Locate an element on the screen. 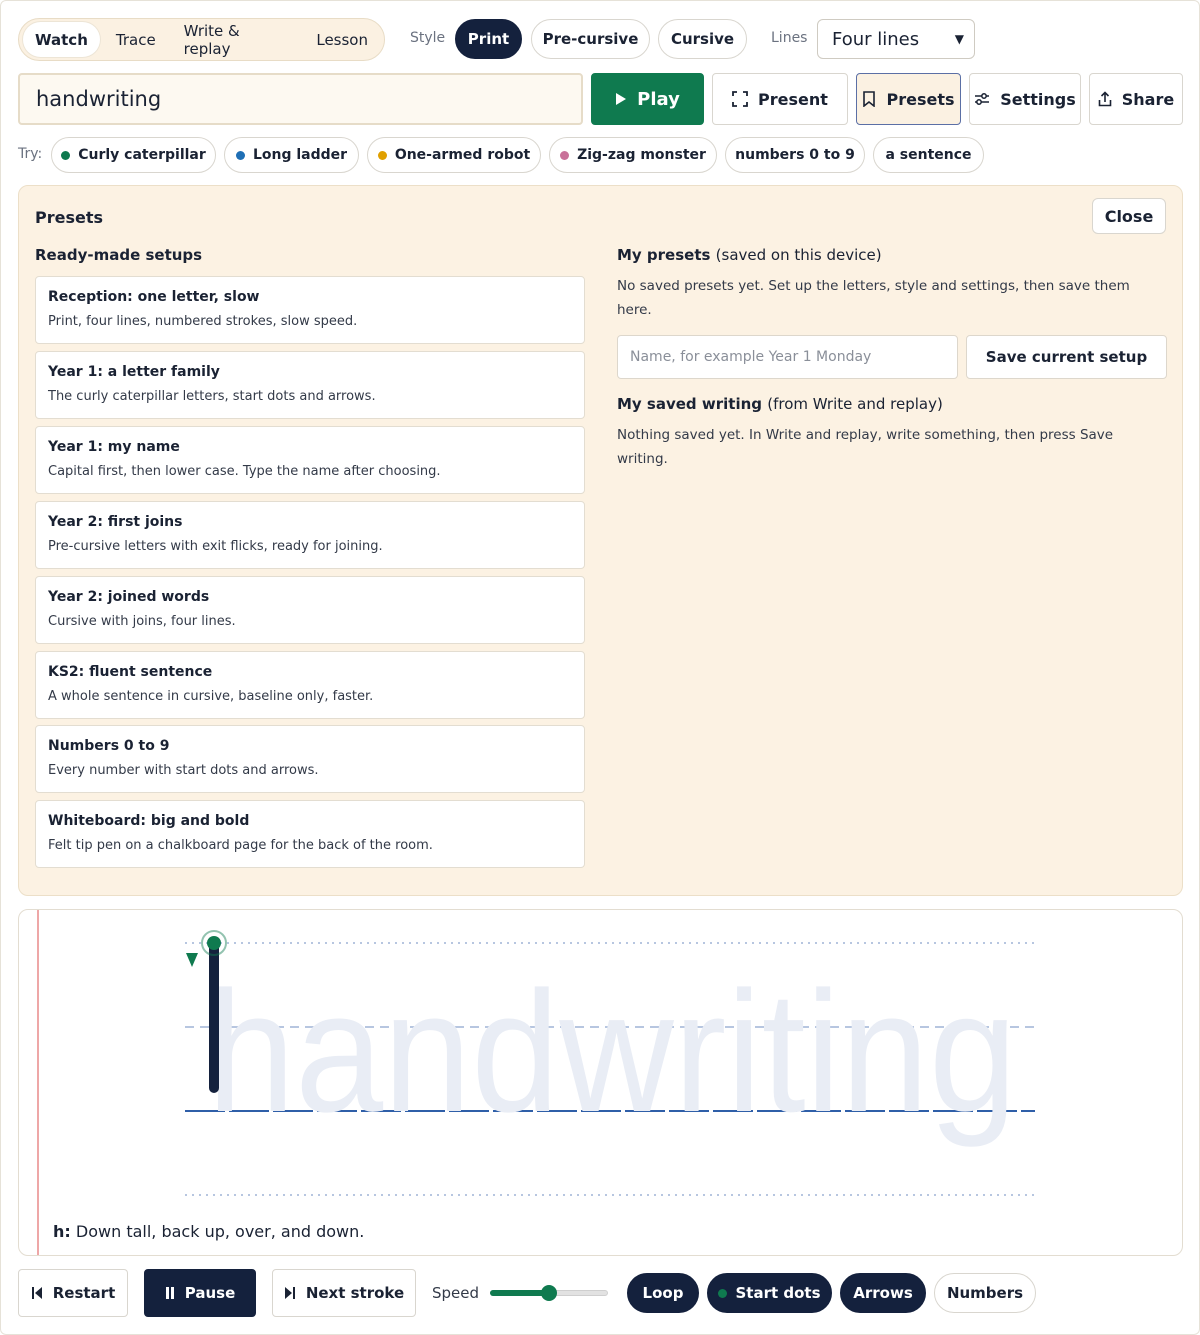  panel-title: Presets is located at coordinates (69, 217).